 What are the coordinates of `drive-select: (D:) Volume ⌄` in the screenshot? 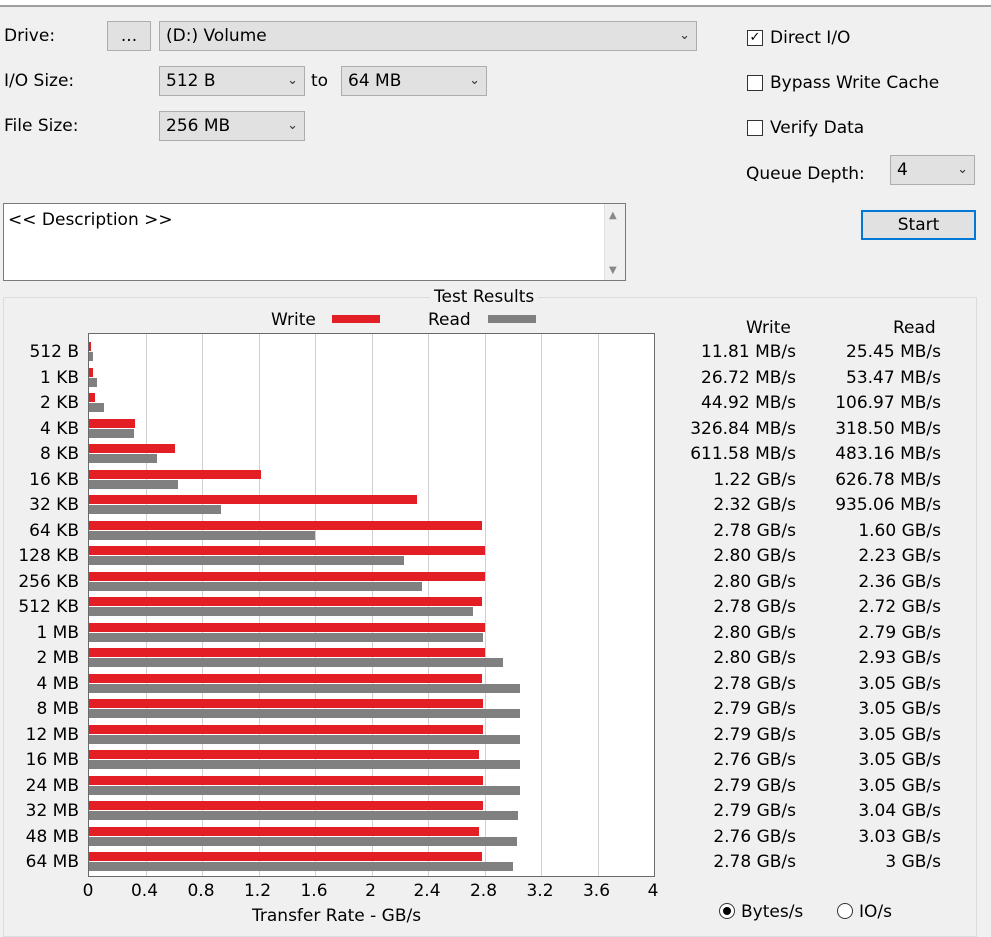 It's located at (428, 36).